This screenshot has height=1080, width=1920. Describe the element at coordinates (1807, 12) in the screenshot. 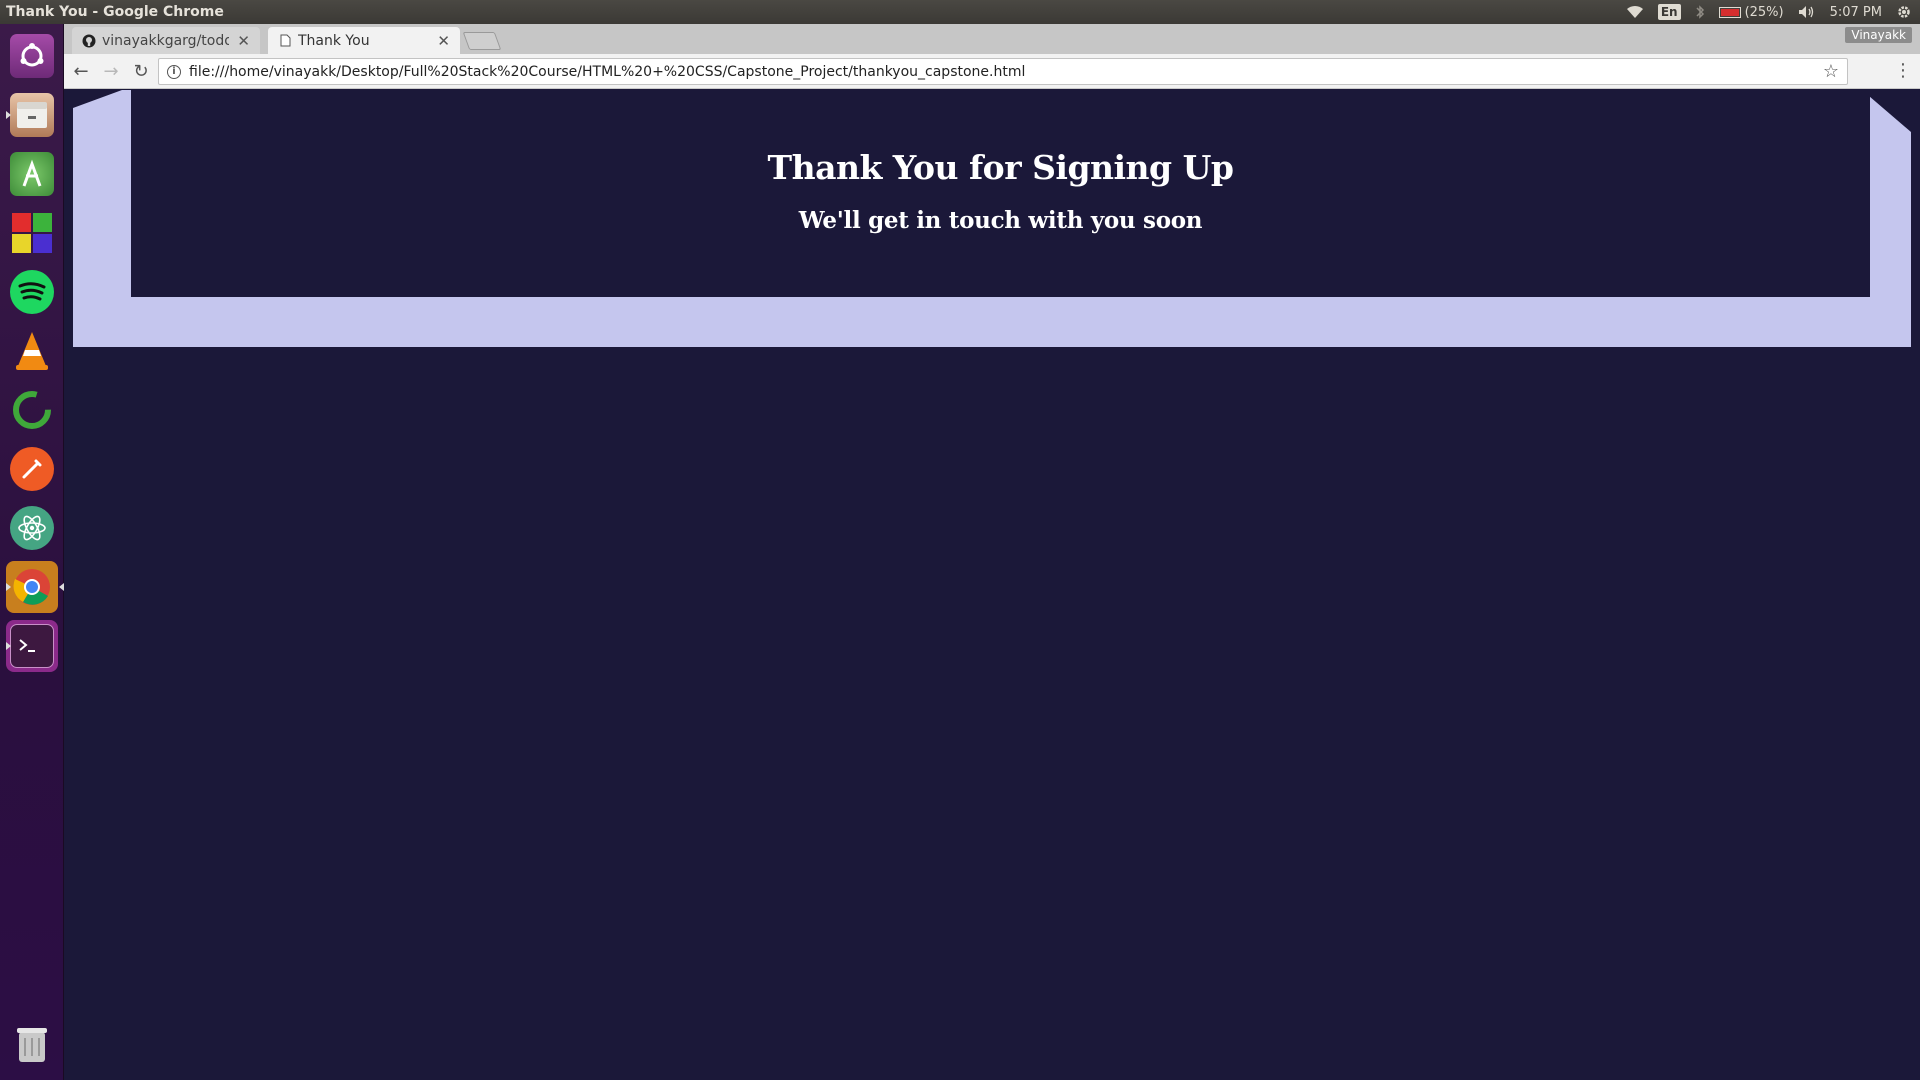

I see `volume-icon` at that location.